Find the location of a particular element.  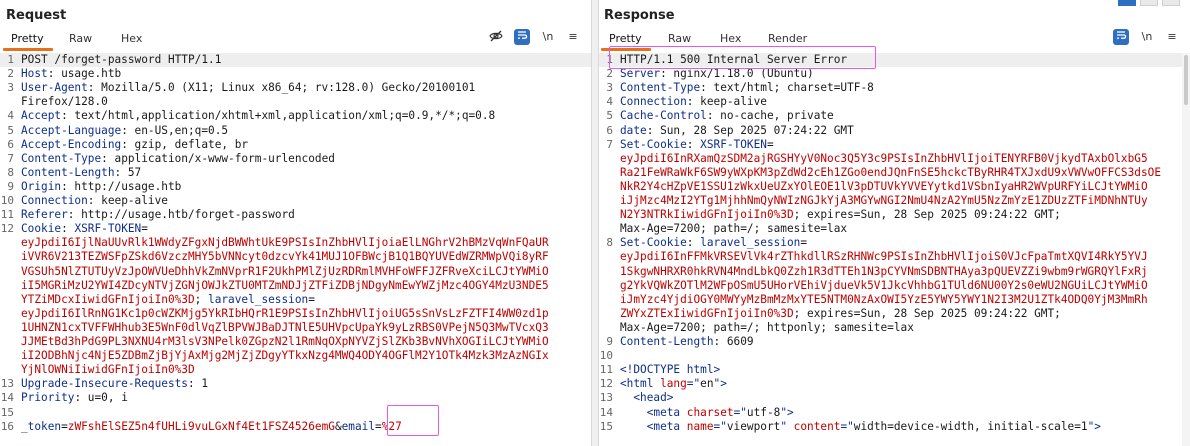

code-token: <meta is located at coordinates (653, 426).